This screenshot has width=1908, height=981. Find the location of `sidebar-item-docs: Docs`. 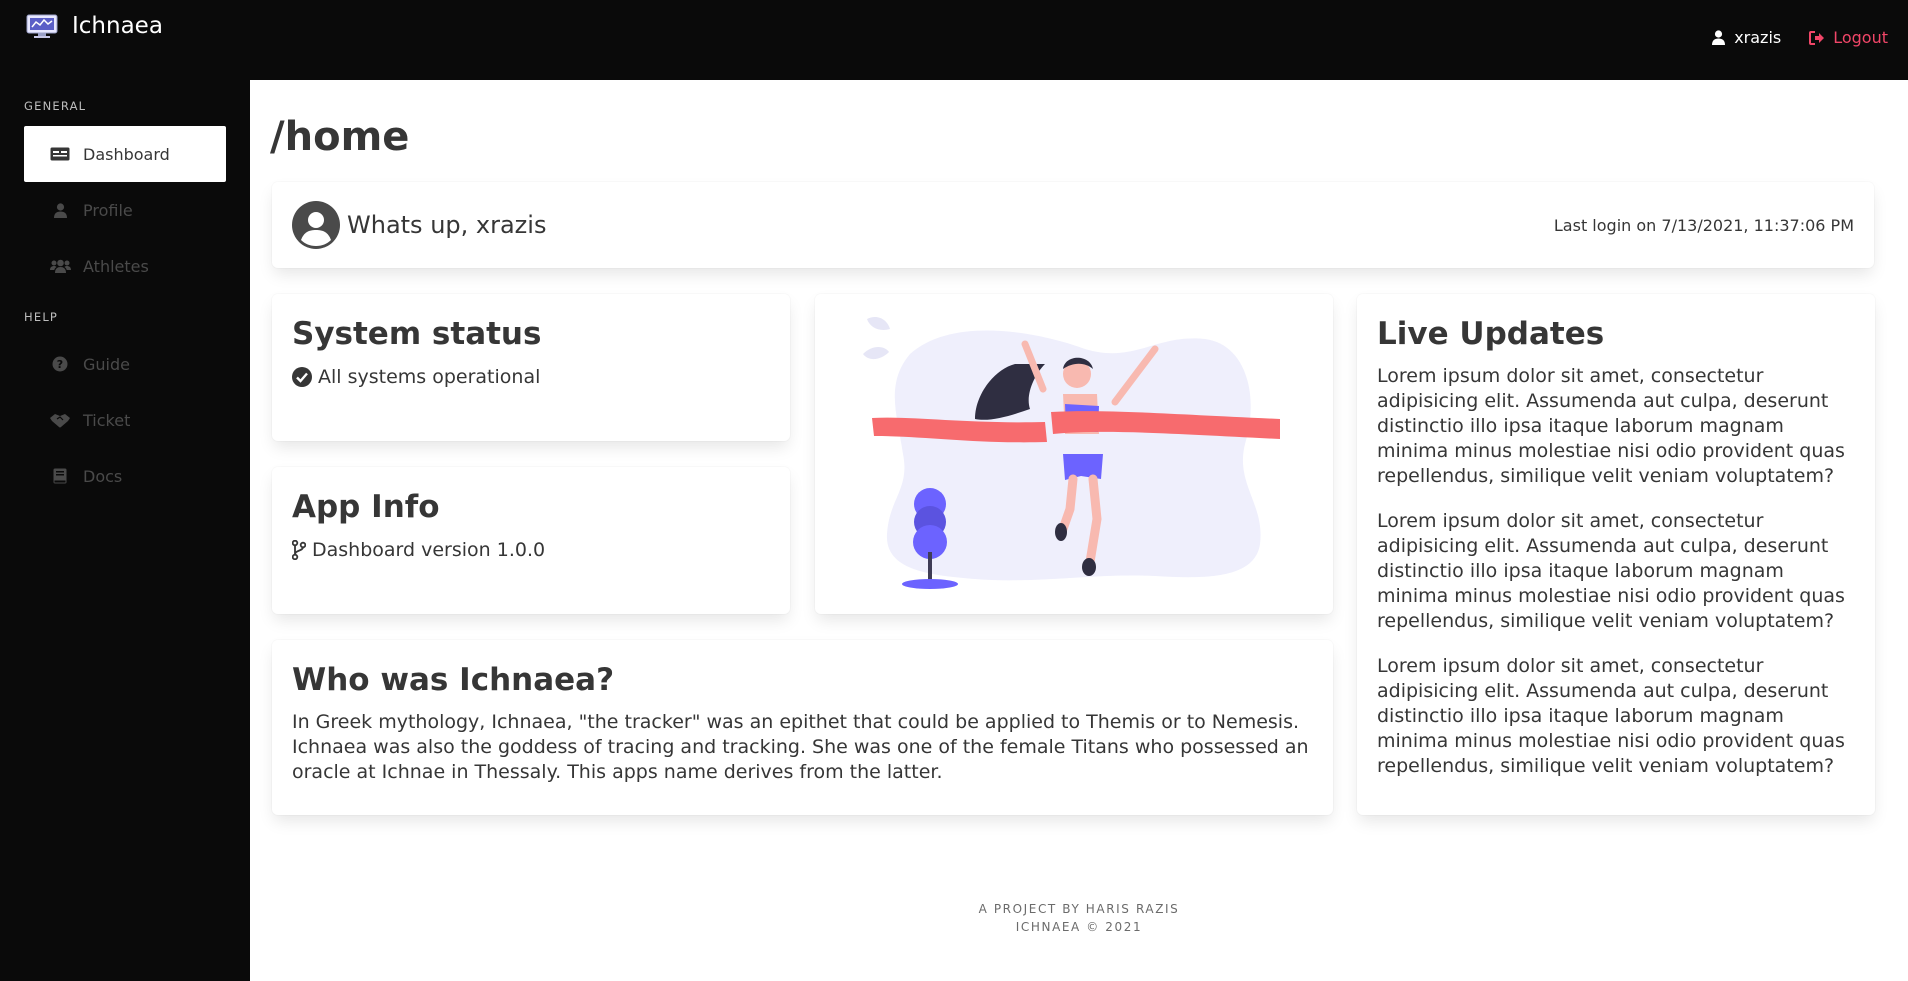

sidebar-item-docs: Docs is located at coordinates (125, 476).